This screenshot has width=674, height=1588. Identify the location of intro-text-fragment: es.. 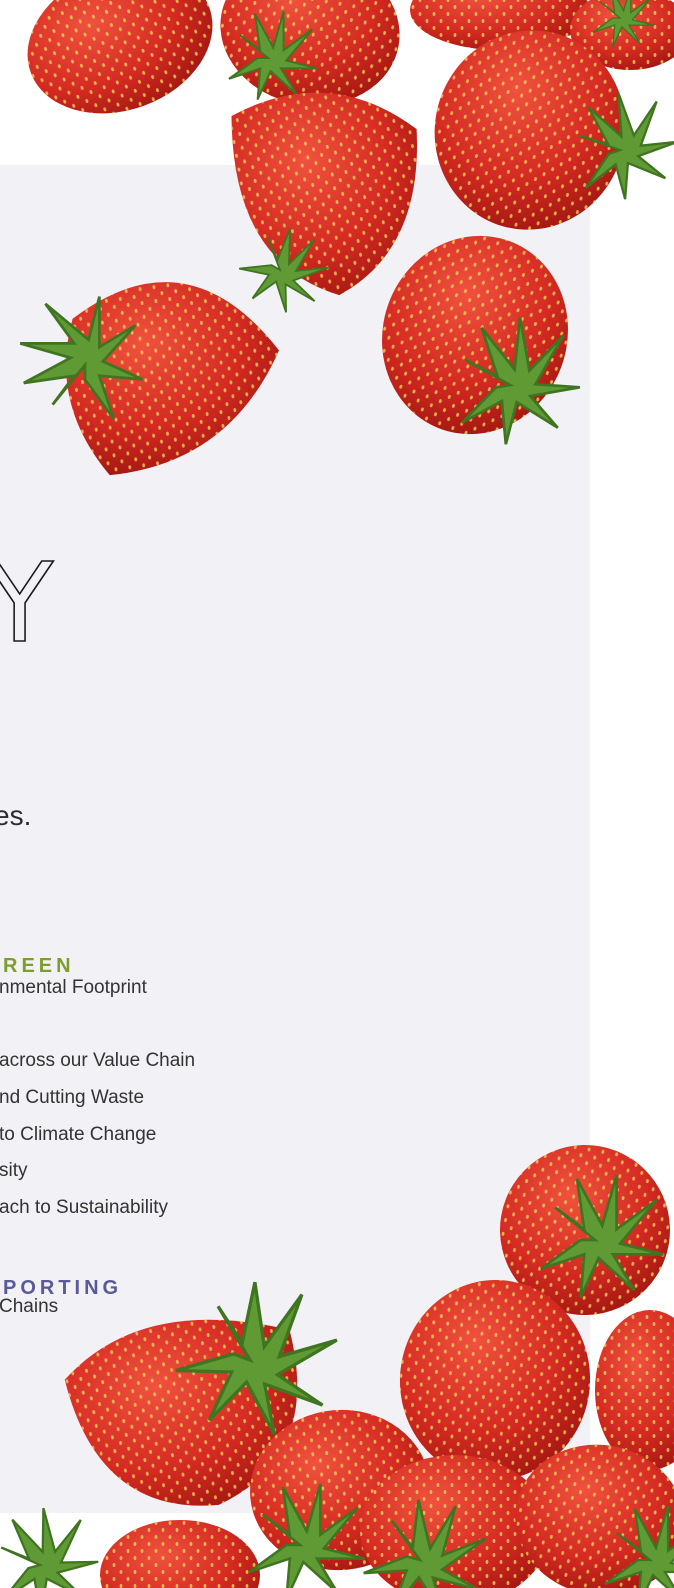
(16, 815).